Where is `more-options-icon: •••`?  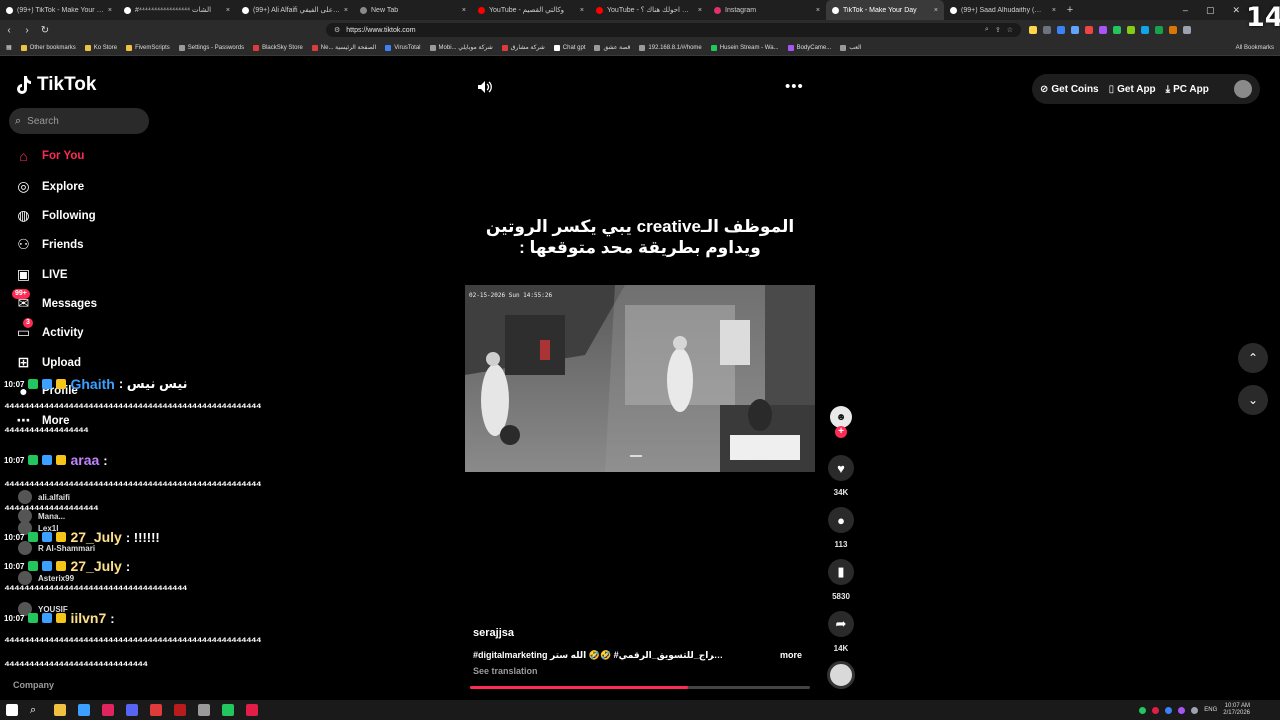
more-options-icon: ••• is located at coordinates (794, 86).